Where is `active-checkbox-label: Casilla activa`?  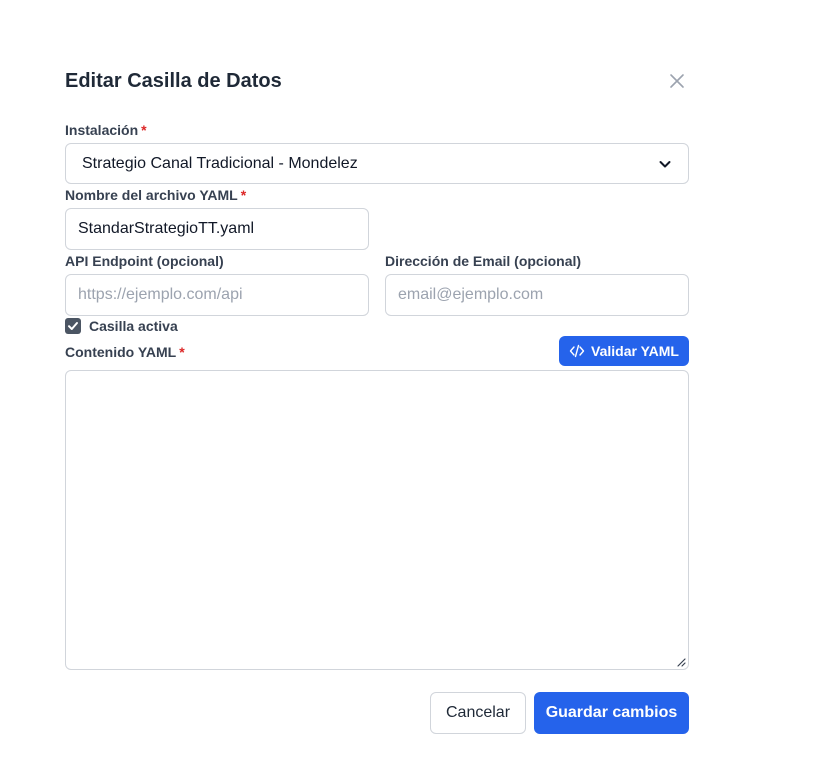
active-checkbox-label: Casilla activa is located at coordinates (133, 326).